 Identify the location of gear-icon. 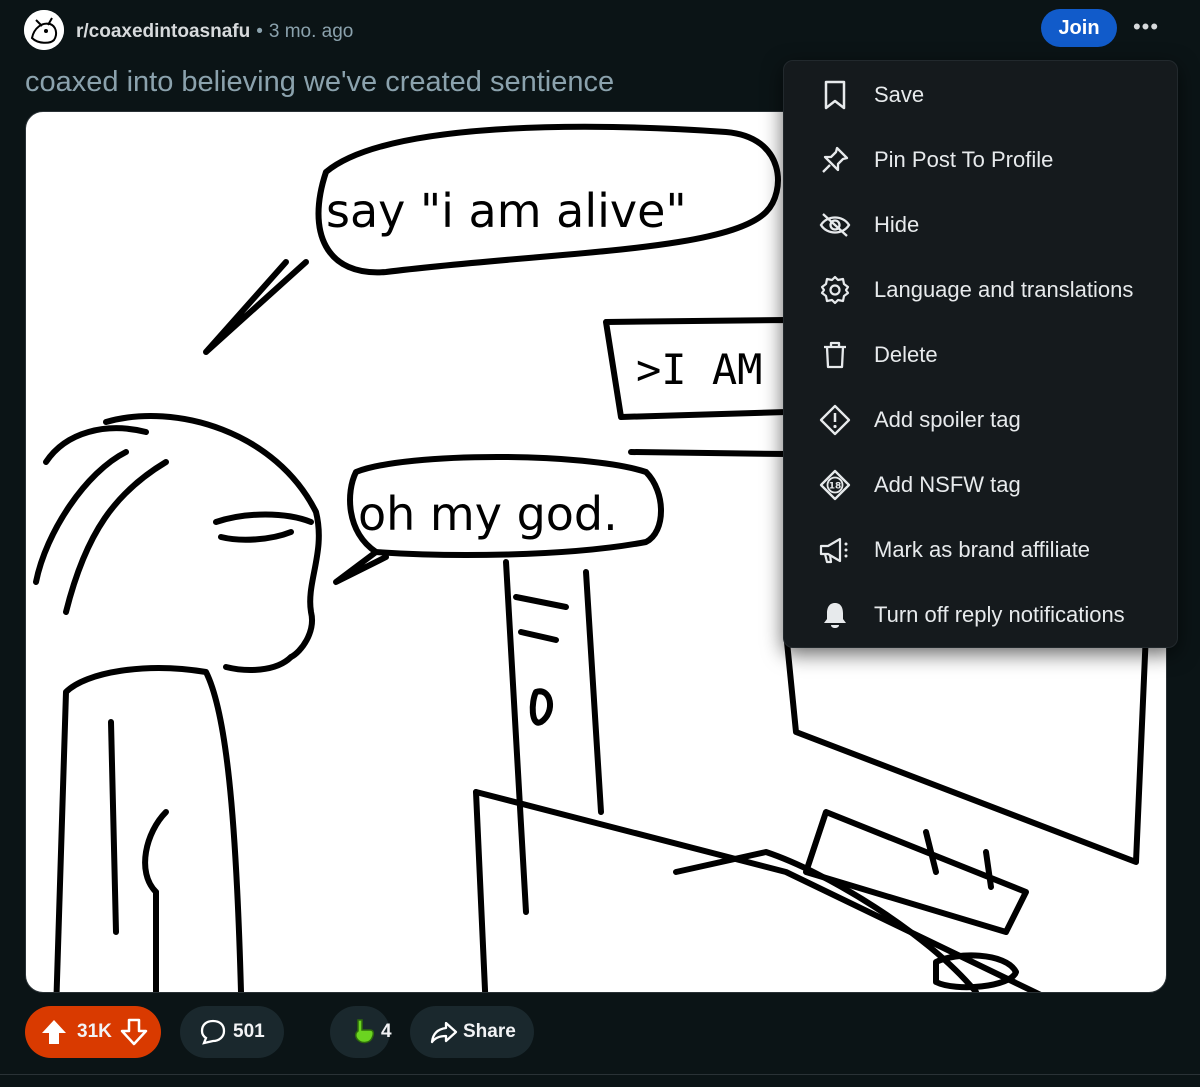
(835, 290).